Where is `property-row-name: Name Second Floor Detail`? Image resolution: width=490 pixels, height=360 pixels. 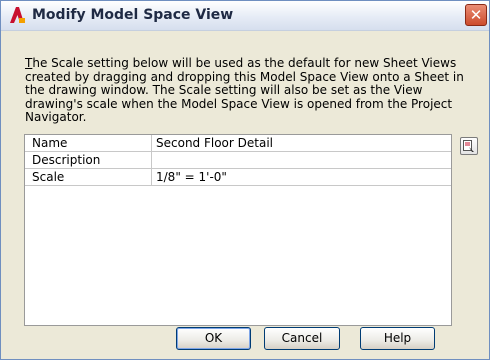
property-row-name: Name Second Floor Detail is located at coordinates (238, 143).